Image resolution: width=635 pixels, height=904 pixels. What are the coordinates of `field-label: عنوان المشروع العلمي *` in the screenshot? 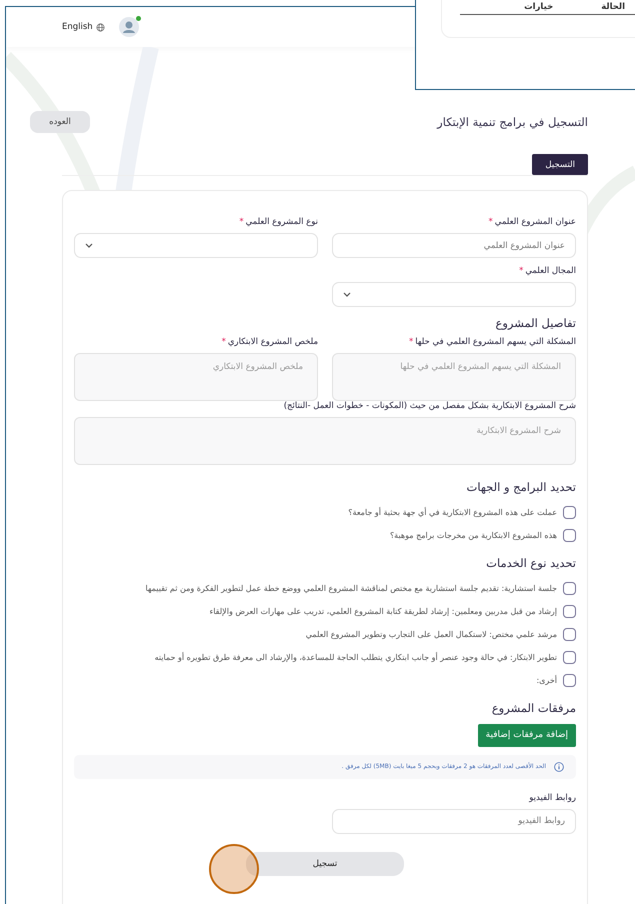 It's located at (532, 222).